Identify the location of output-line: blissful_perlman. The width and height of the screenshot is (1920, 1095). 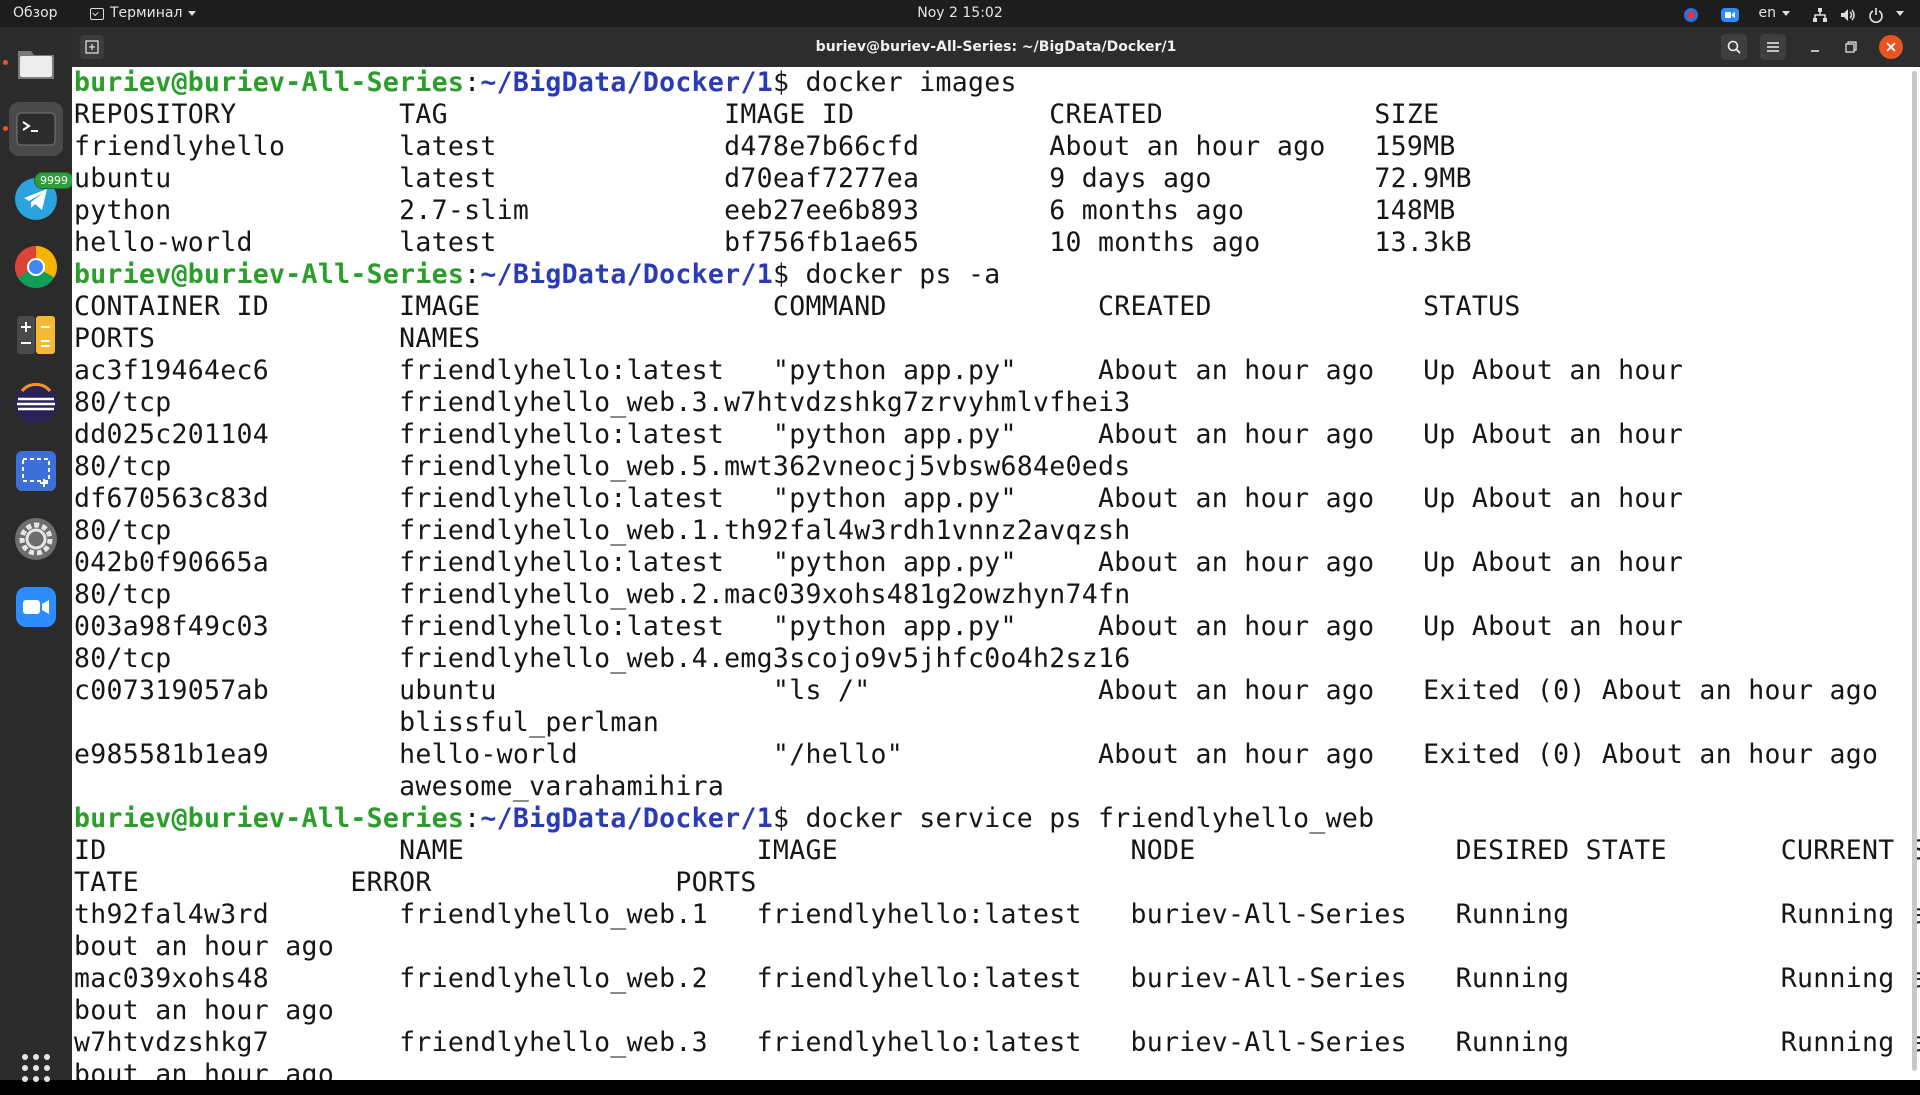
(367, 722).